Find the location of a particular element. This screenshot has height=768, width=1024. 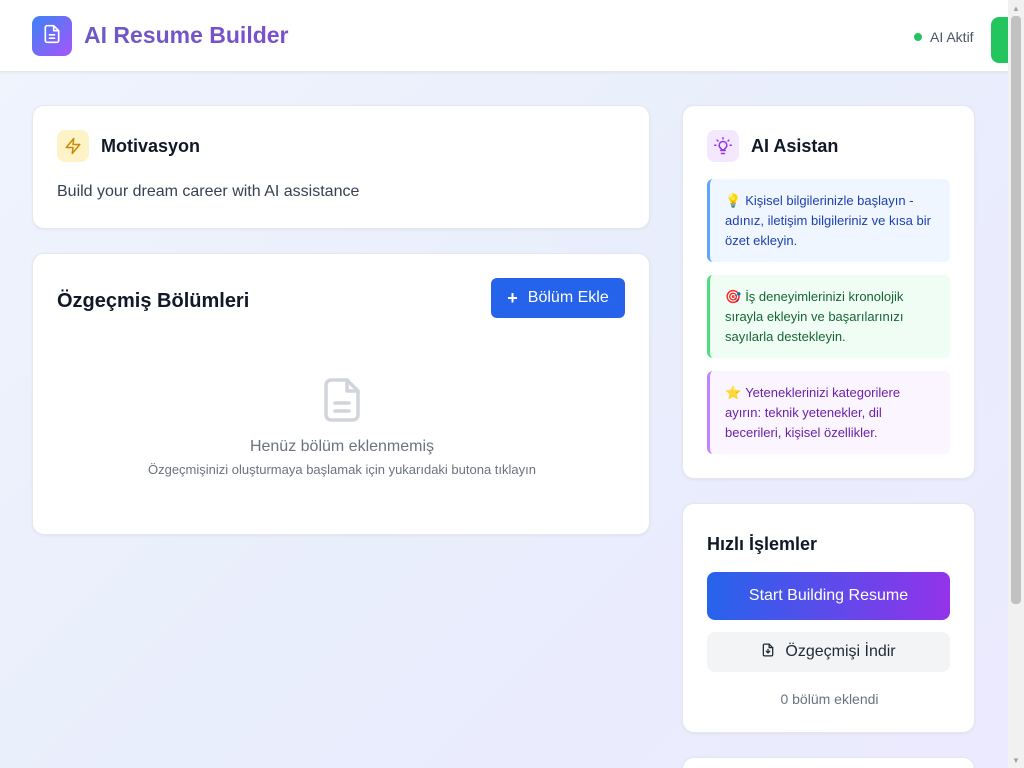

sections-title: Özgeçmiş Bölümleri is located at coordinates (153, 301).